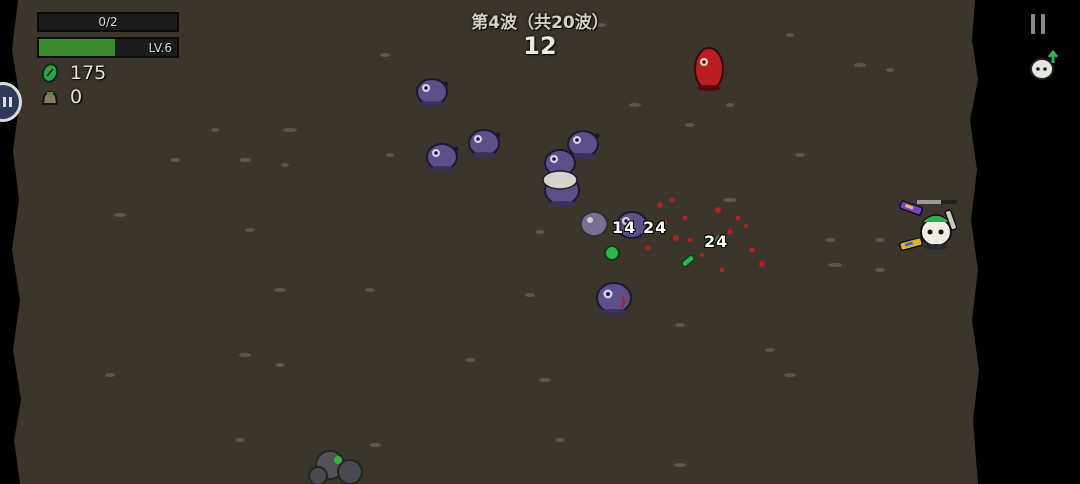  What do you see at coordinates (61, 97) in the screenshot?
I see `bag-counter: 0` at bounding box center [61, 97].